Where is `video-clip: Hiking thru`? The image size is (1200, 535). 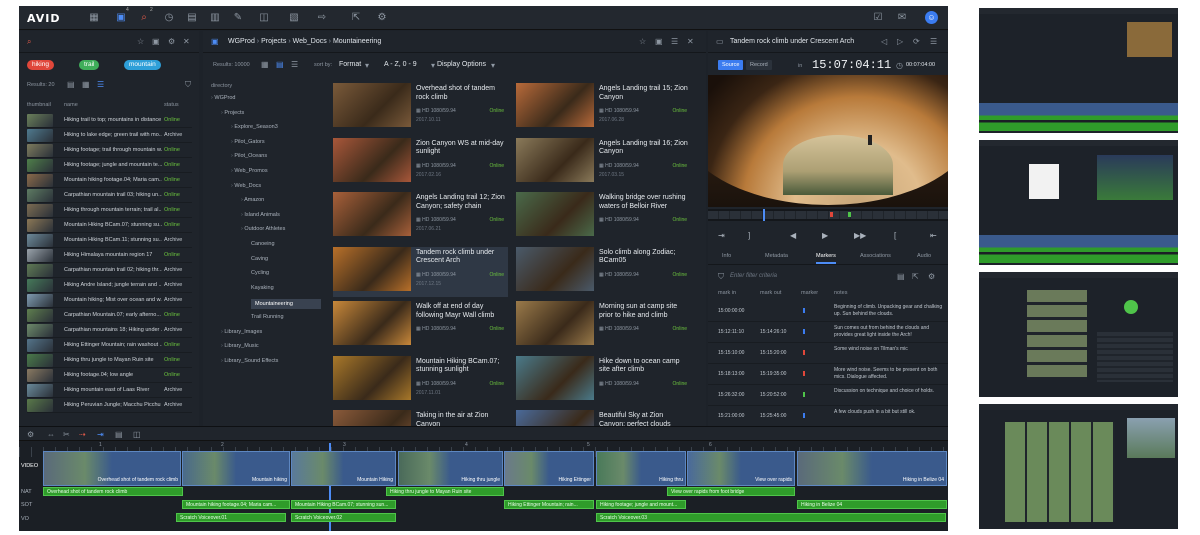 video-clip: Hiking thru is located at coordinates (641, 468).